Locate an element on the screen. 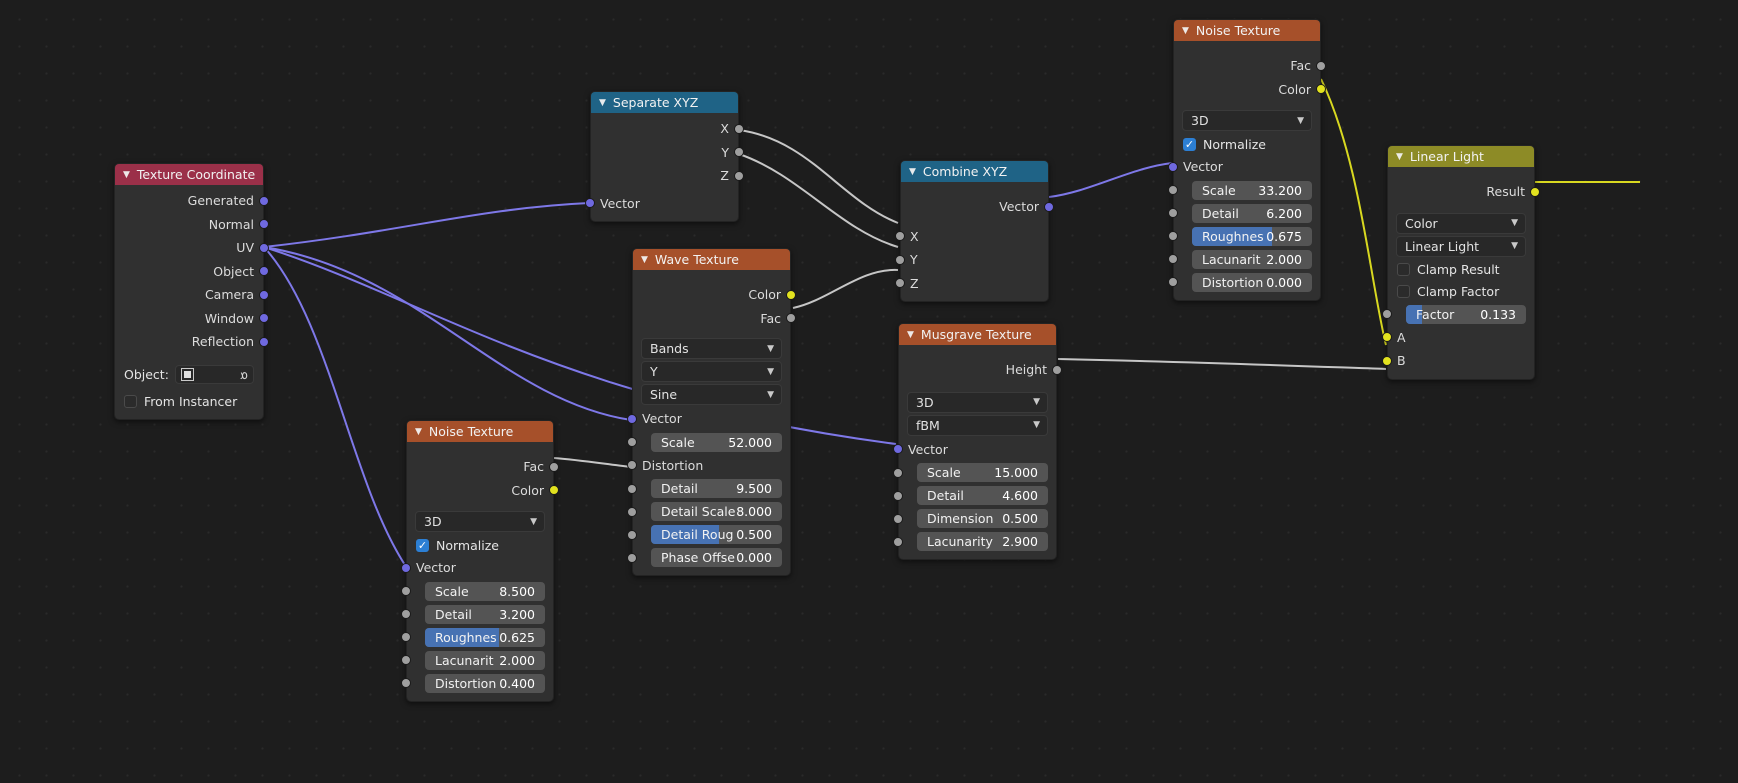 This screenshot has height=783, width=1738. value-slider: Scale 33.200 is located at coordinates (1252, 190).